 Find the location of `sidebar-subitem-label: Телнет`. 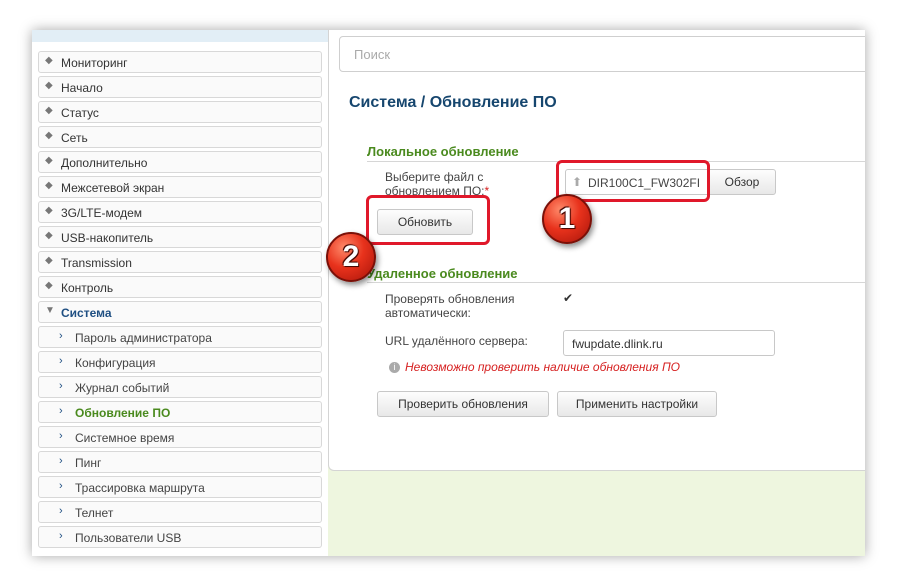

sidebar-subitem-label: Телнет is located at coordinates (94, 513).